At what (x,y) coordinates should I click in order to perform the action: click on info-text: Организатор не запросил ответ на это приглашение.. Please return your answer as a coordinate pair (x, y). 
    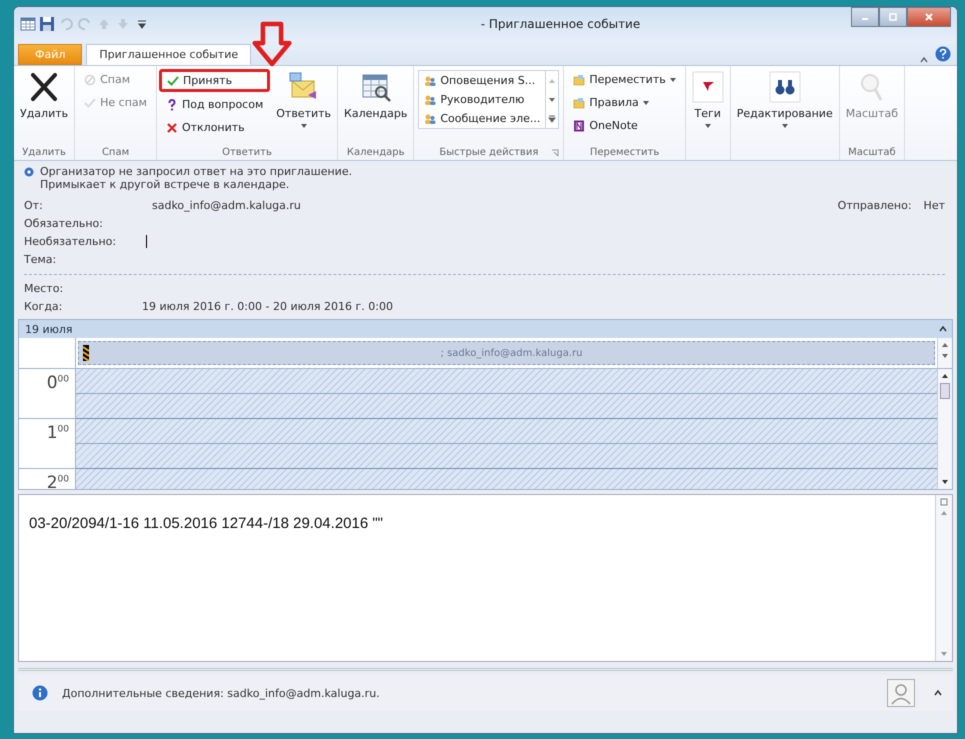
    Looking at the image, I should click on (196, 171).